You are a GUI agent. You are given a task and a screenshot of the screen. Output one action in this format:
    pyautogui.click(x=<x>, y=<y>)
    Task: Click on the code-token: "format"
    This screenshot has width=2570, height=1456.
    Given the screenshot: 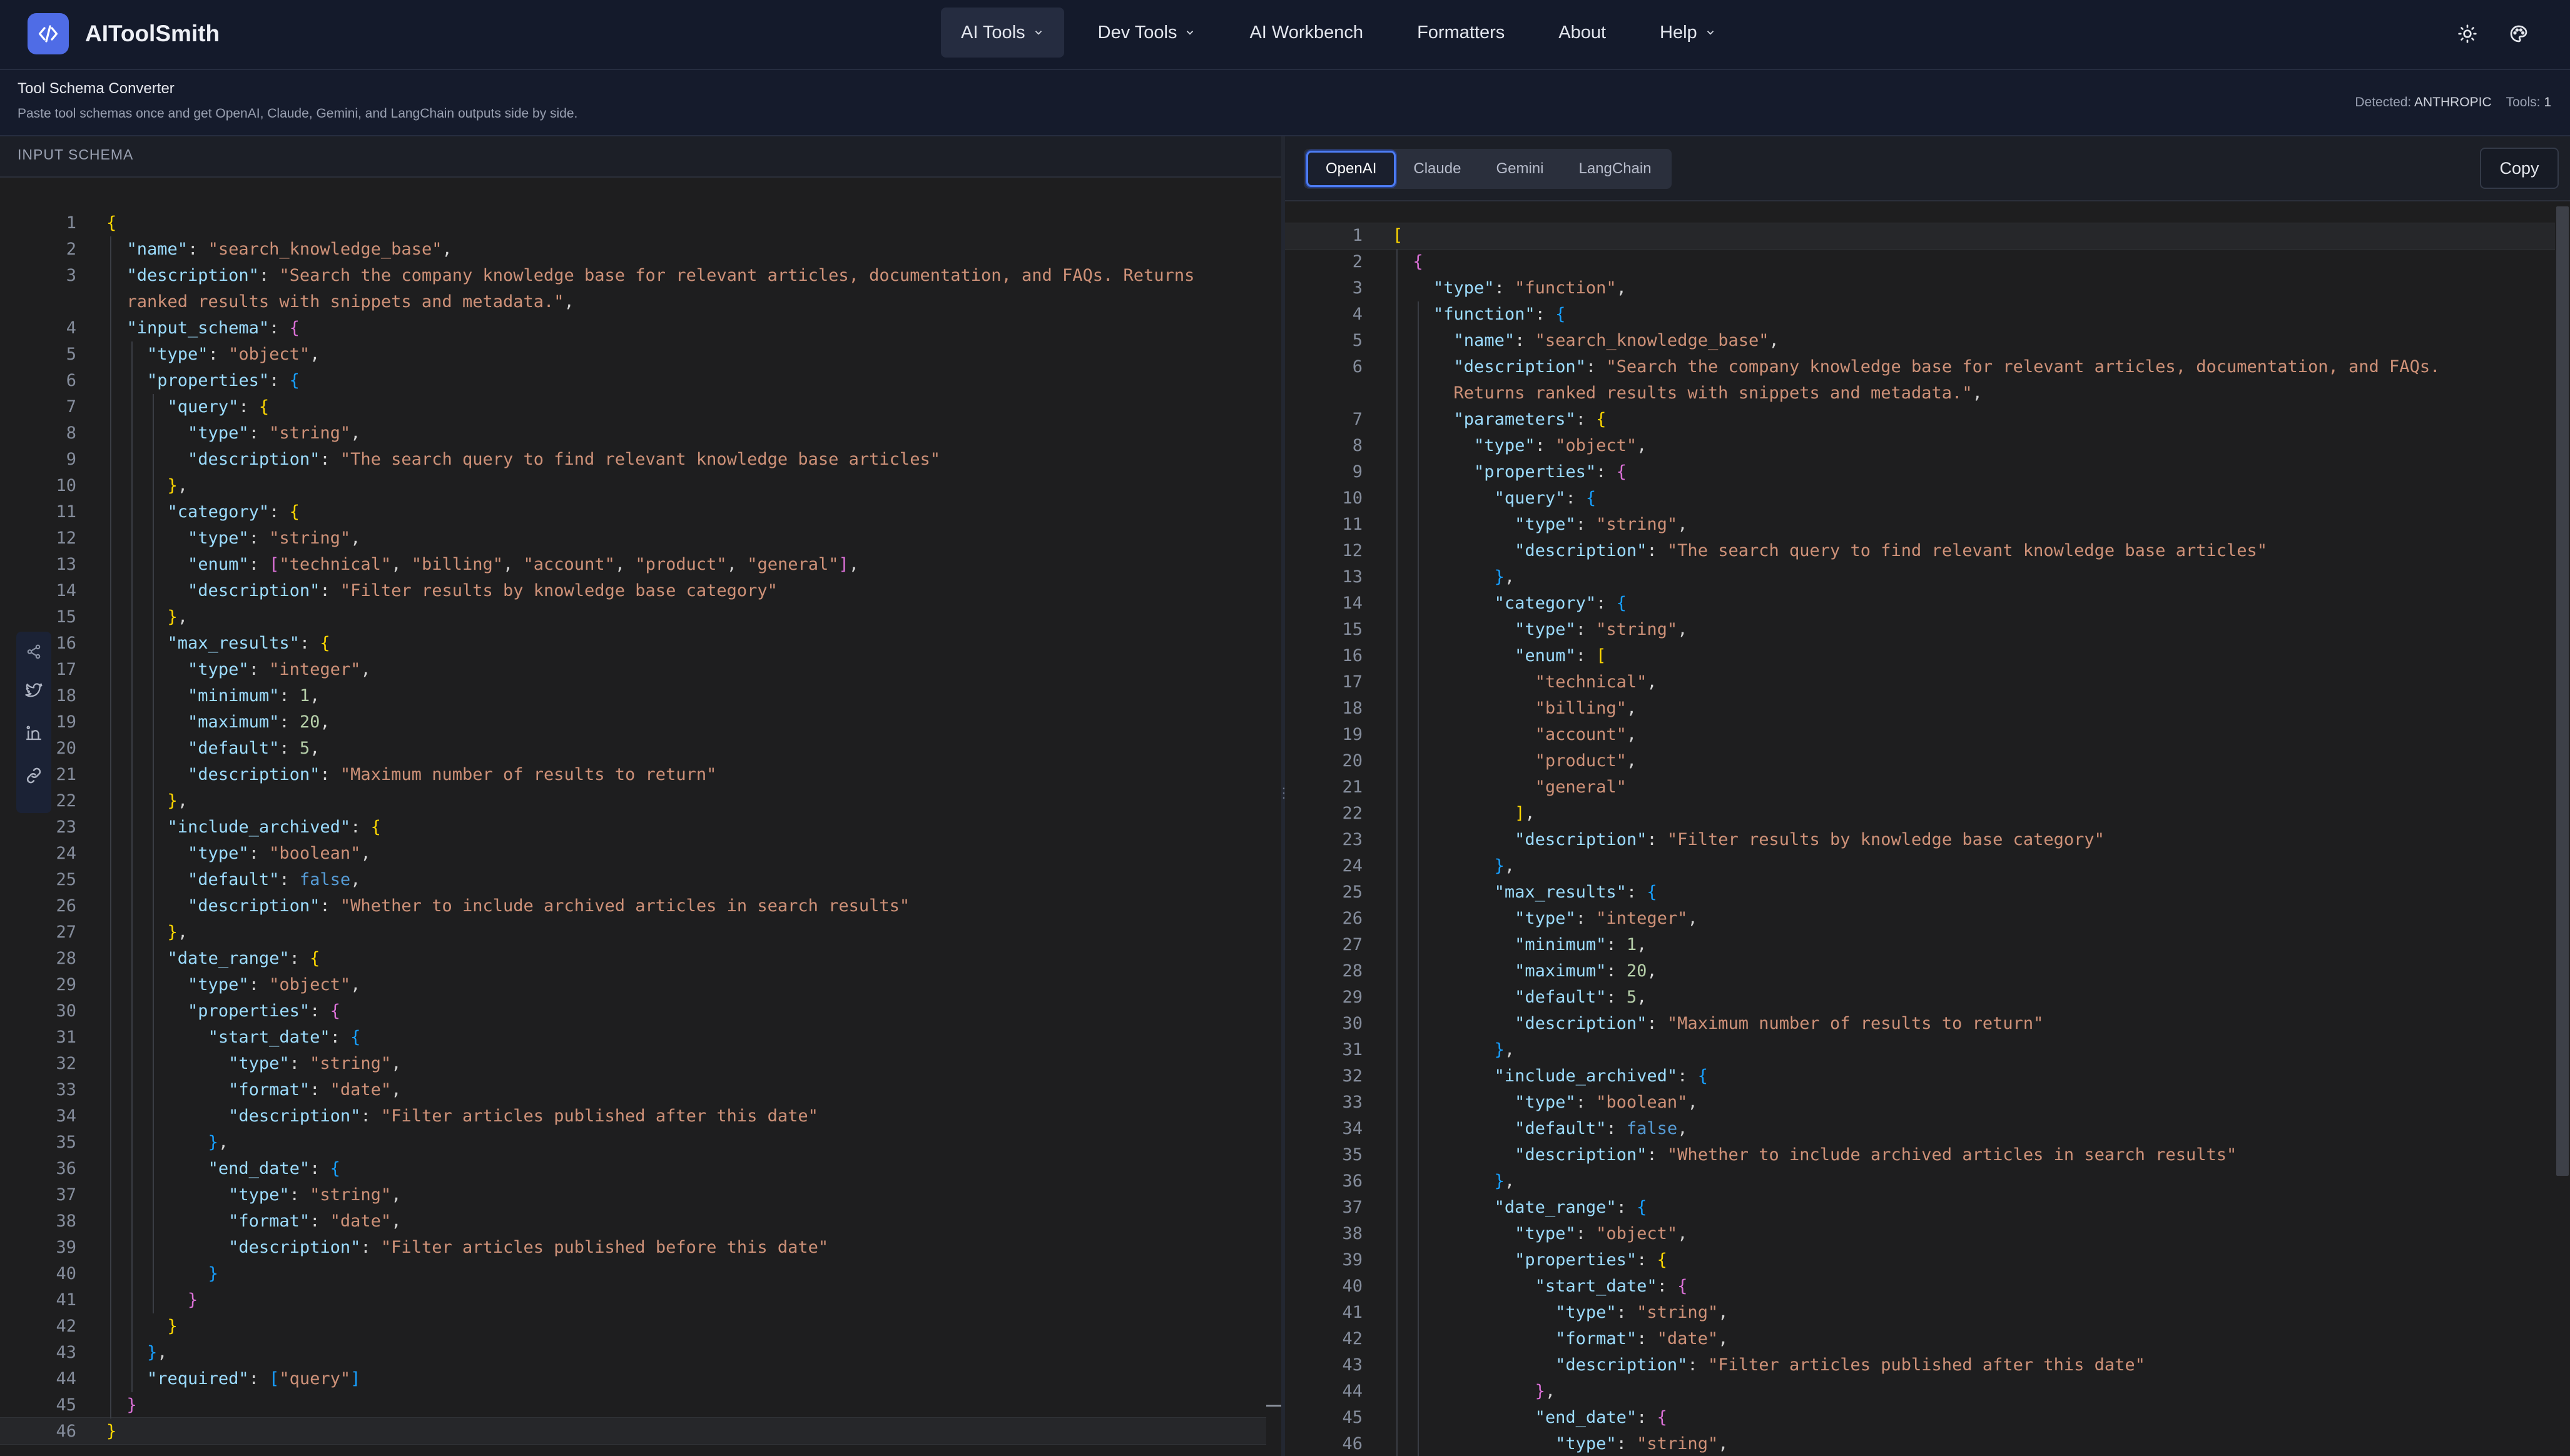 What is the action you would take?
    pyautogui.click(x=269, y=1090)
    